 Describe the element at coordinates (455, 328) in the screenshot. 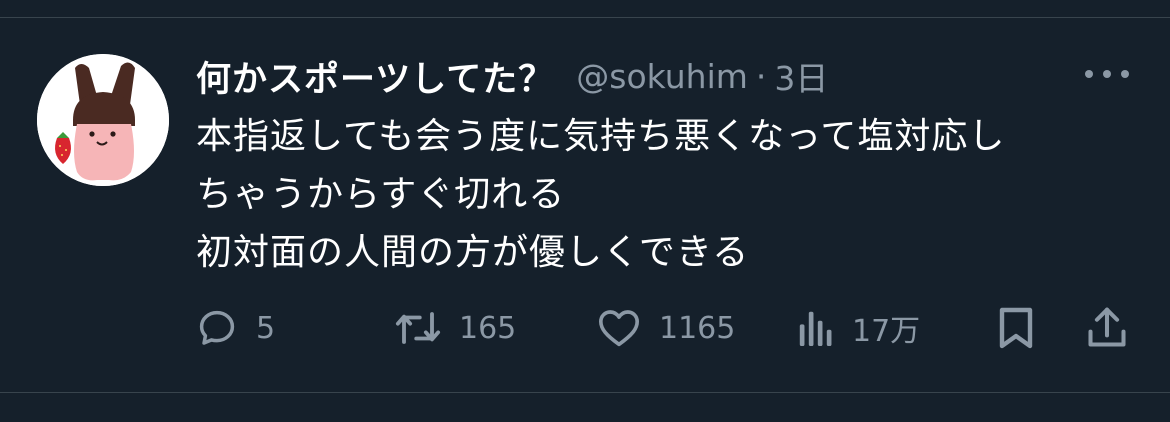

I see `retweet-button: 165` at that location.